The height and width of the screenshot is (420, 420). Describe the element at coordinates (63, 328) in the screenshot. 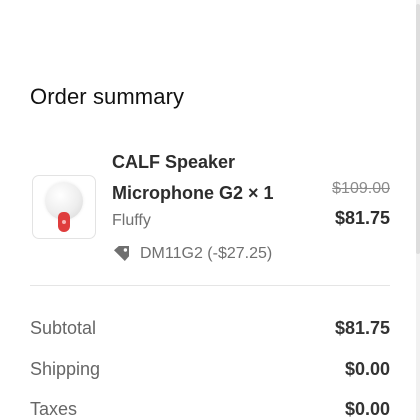

I see `subtotal-label: Subtotal` at that location.